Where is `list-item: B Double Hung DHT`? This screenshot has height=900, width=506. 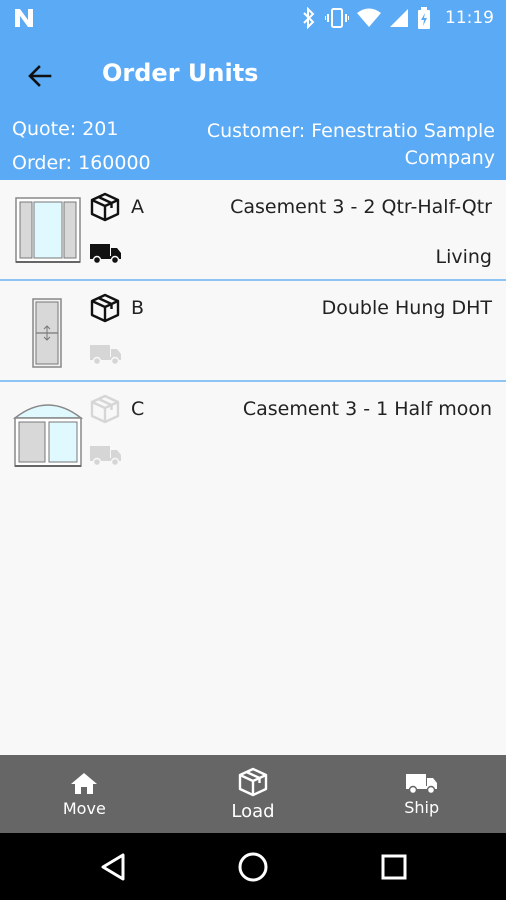
list-item: B Double Hung DHT is located at coordinates (253, 331).